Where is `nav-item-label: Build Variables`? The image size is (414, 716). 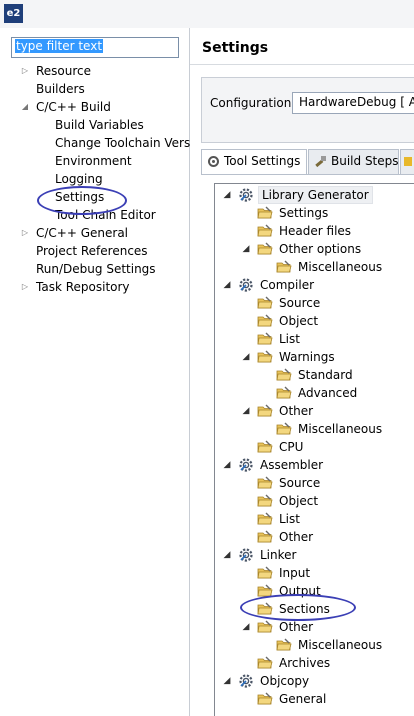
nav-item-label: Build Variables is located at coordinates (99, 125).